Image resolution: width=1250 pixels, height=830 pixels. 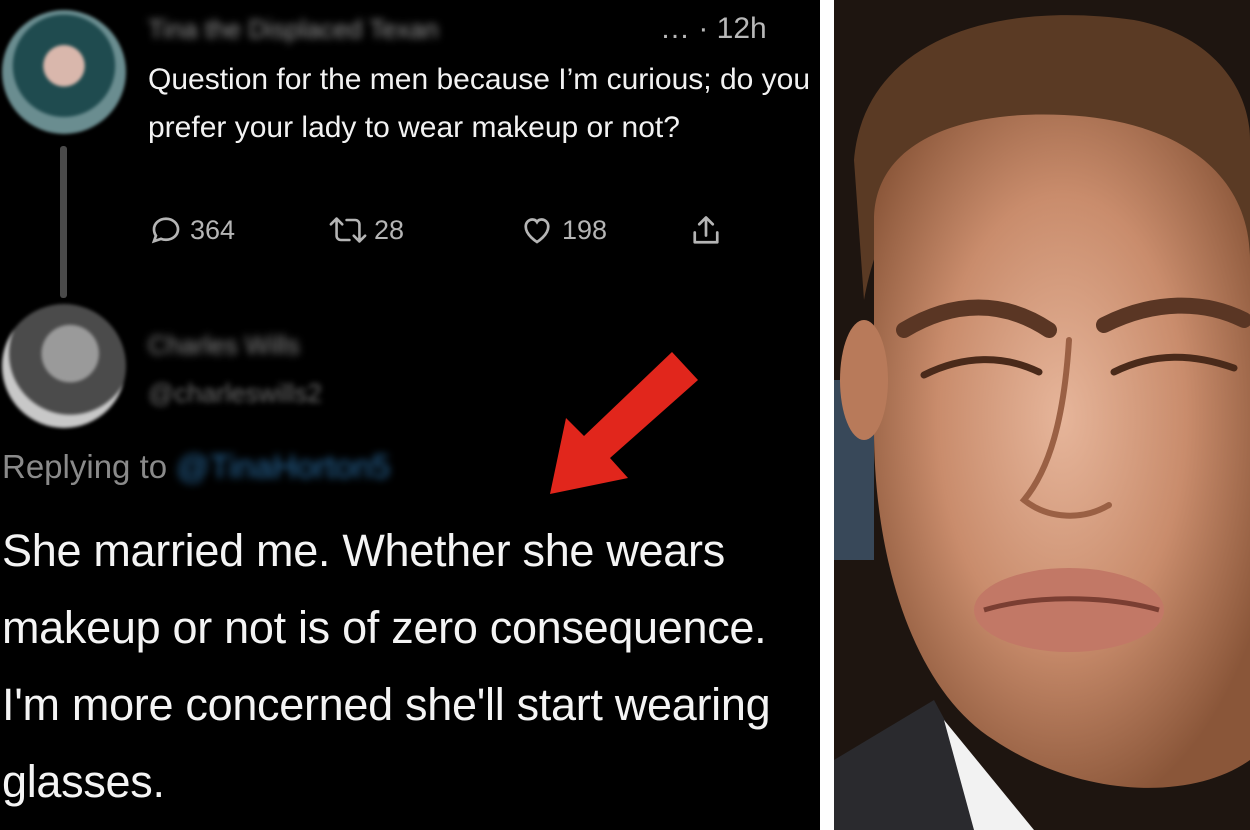 What do you see at coordinates (63, 222) in the screenshot?
I see `thread-connector-line` at bounding box center [63, 222].